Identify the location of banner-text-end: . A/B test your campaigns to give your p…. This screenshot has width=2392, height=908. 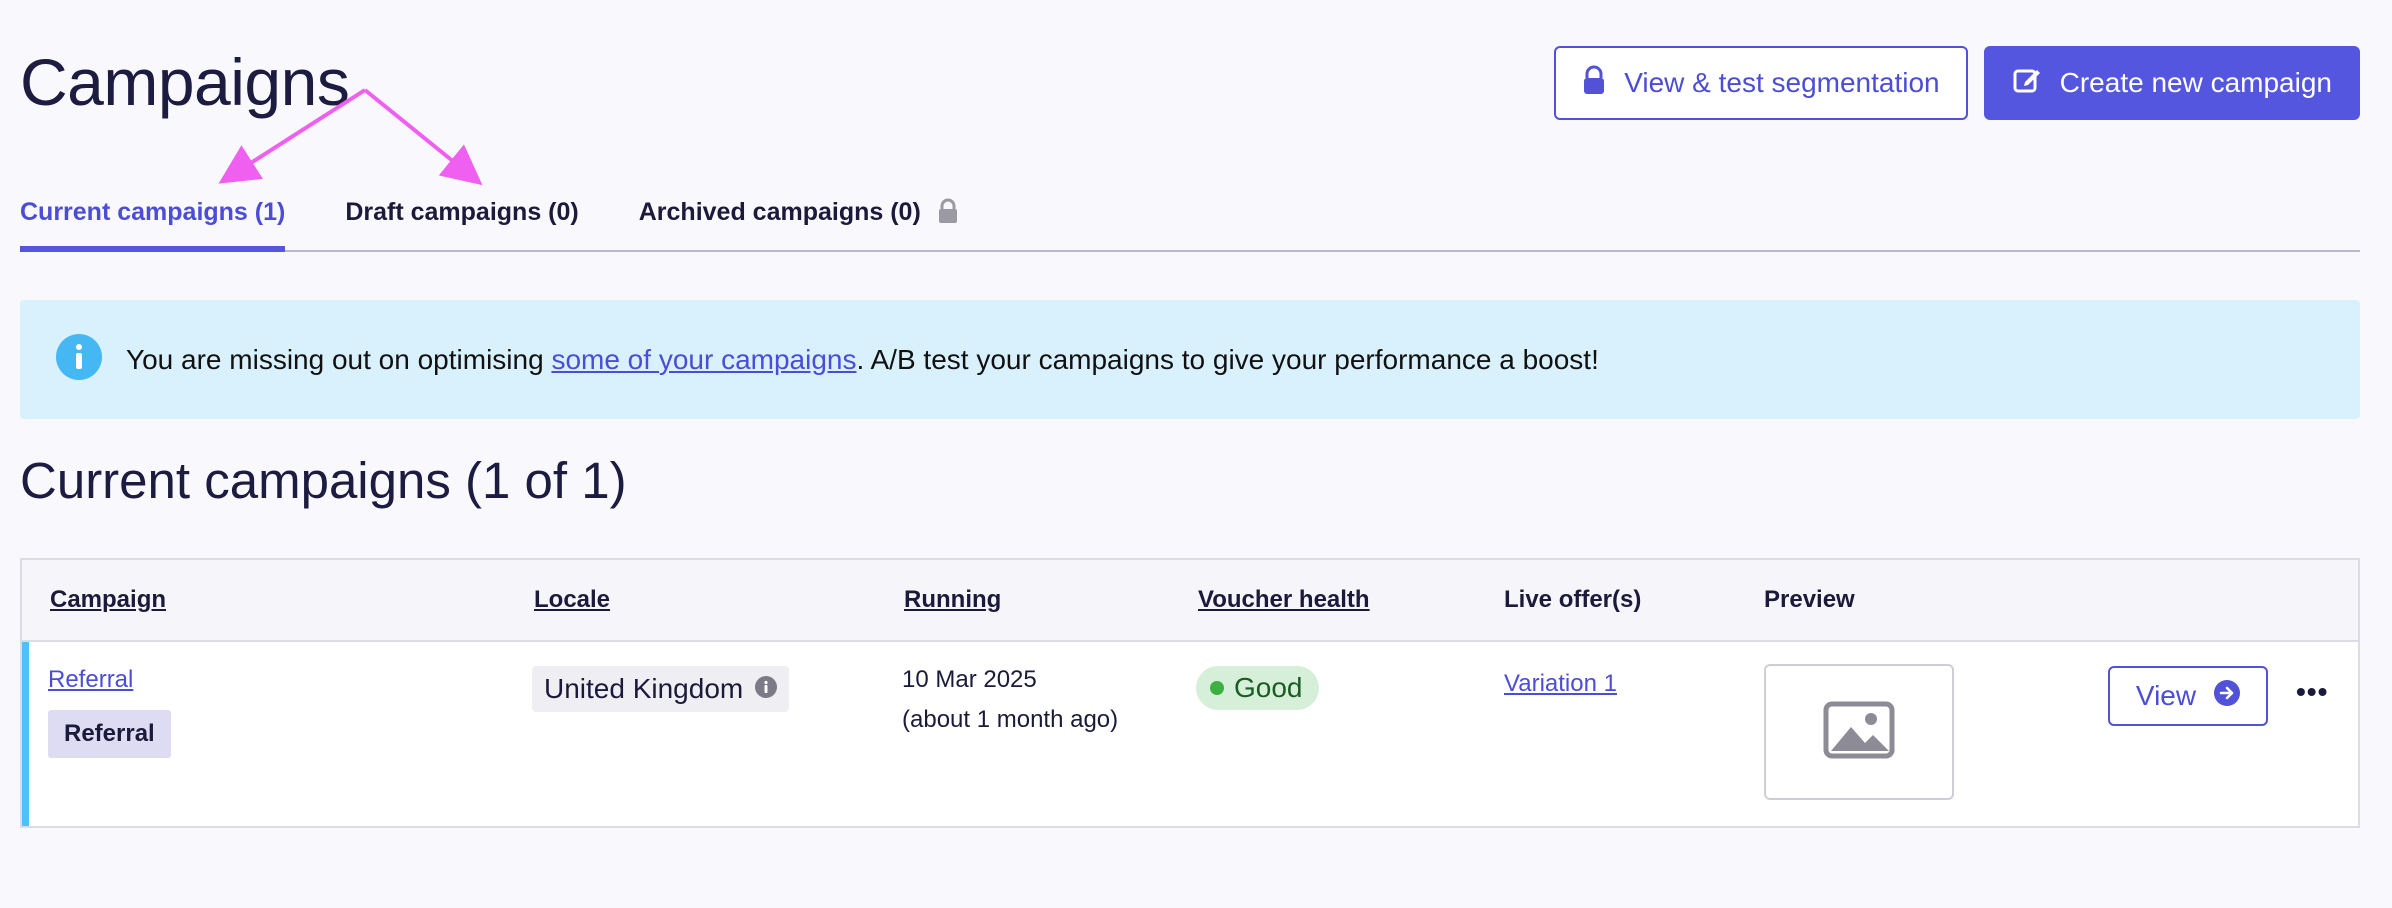
(1227, 359).